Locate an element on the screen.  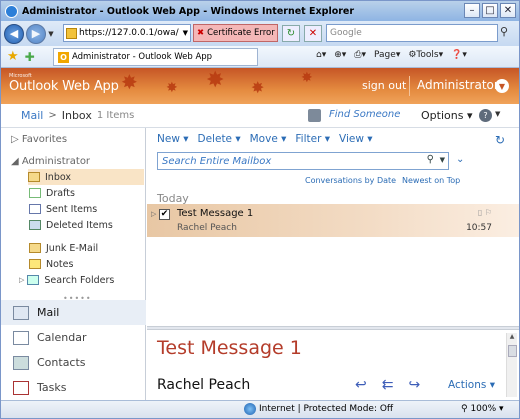
mailbox-header: ◢ Administrator is located at coordinates (50, 161).